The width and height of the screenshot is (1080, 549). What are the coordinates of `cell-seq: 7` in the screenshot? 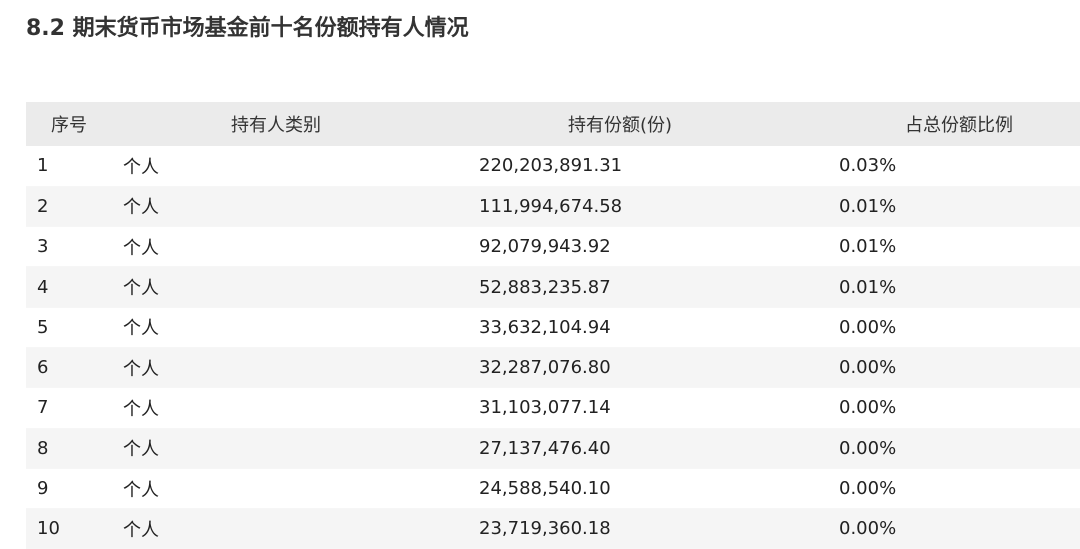 It's located at (43, 408).